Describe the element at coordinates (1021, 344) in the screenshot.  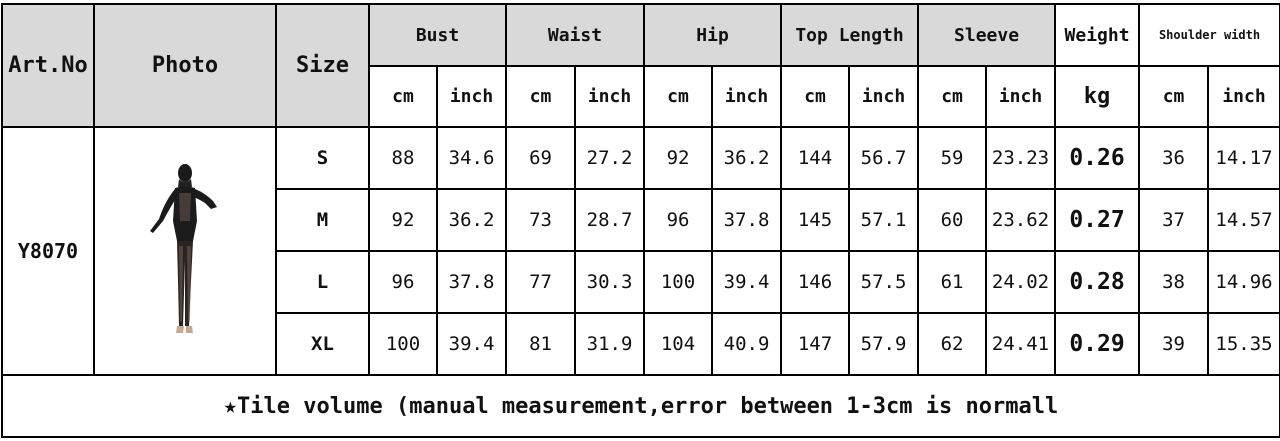
I see `sleeve-inch: 24.41` at that location.